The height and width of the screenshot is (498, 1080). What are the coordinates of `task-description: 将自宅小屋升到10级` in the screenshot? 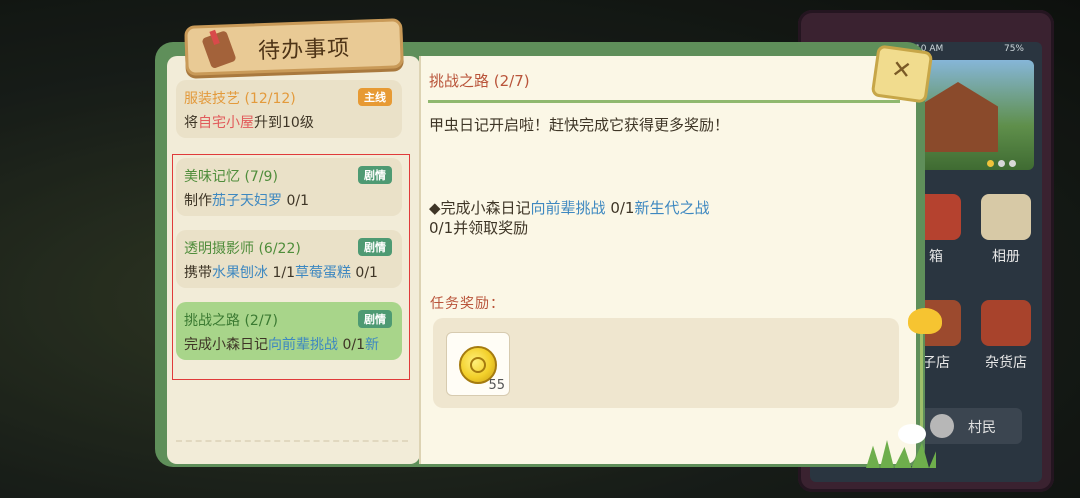 It's located at (291, 122).